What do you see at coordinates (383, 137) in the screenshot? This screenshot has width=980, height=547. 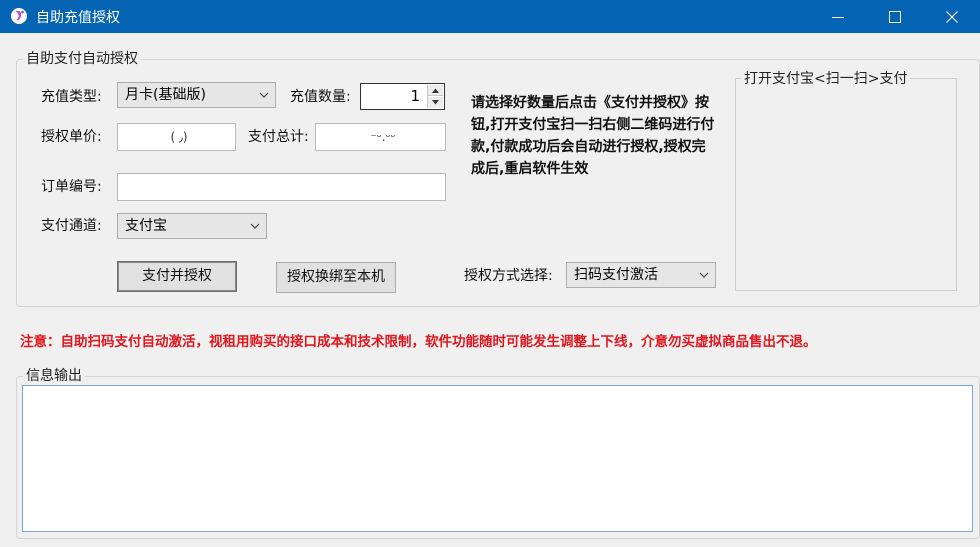 I see `total-pay-value: ⁻ᵕ.ᵕᵕ` at bounding box center [383, 137].